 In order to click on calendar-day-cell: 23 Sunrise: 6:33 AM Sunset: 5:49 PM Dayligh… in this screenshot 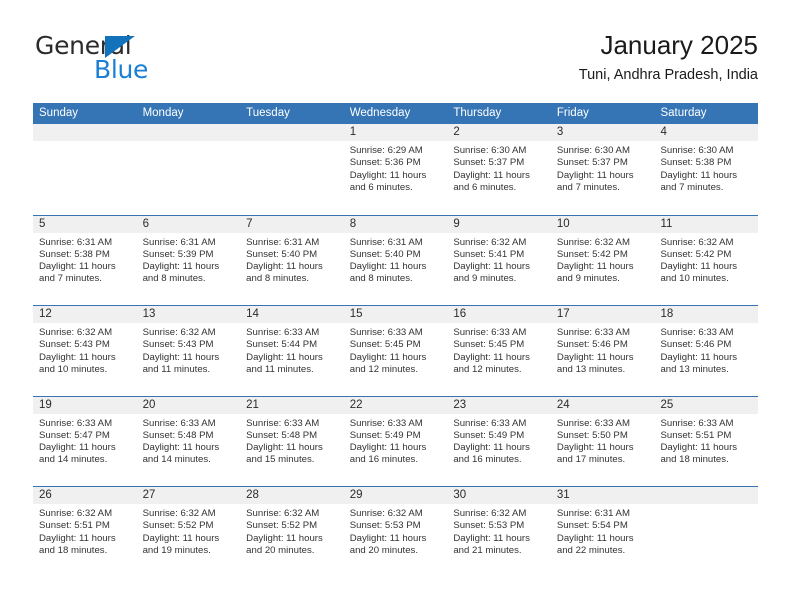, I will do `click(499, 441)`.